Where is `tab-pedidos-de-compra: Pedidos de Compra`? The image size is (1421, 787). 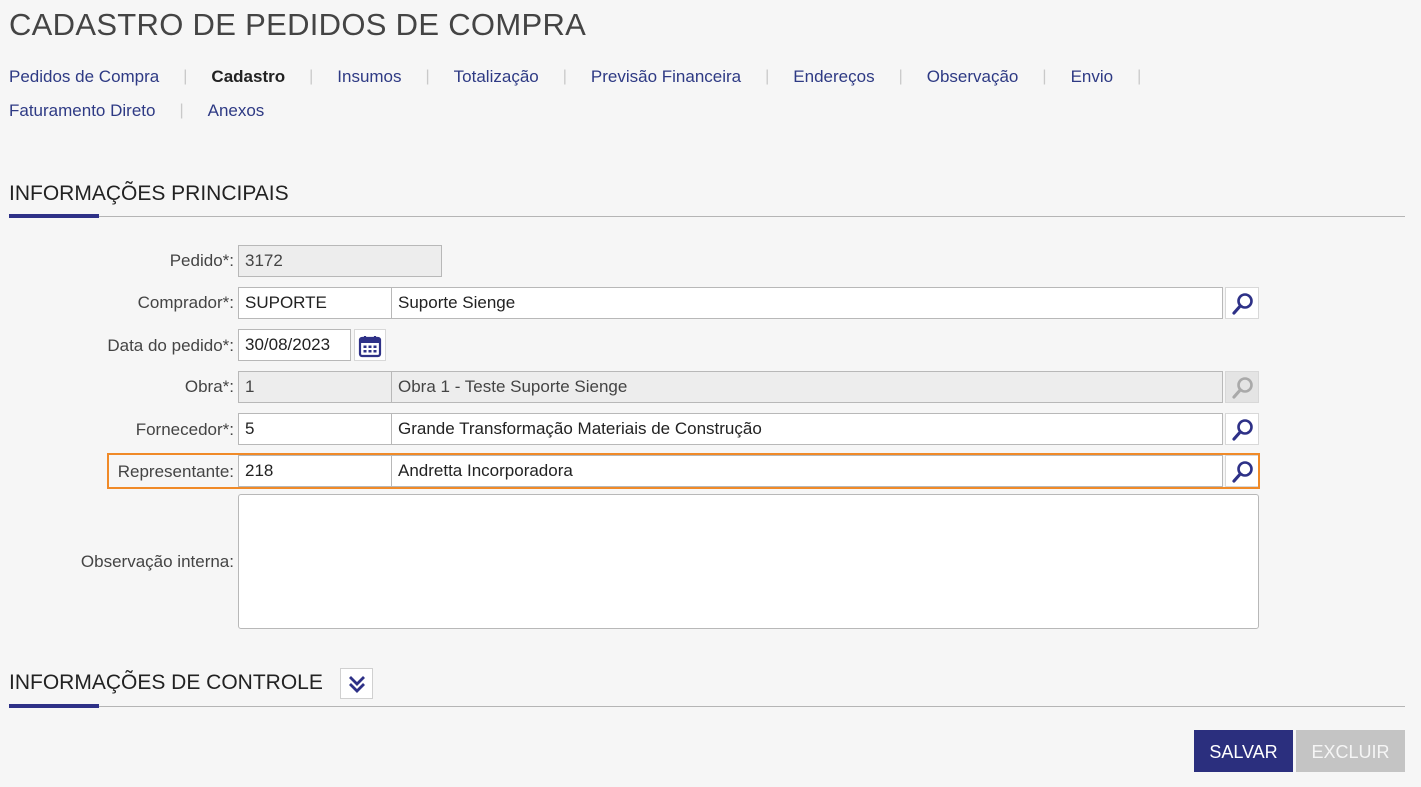 tab-pedidos-de-compra: Pedidos de Compra is located at coordinates (84, 77).